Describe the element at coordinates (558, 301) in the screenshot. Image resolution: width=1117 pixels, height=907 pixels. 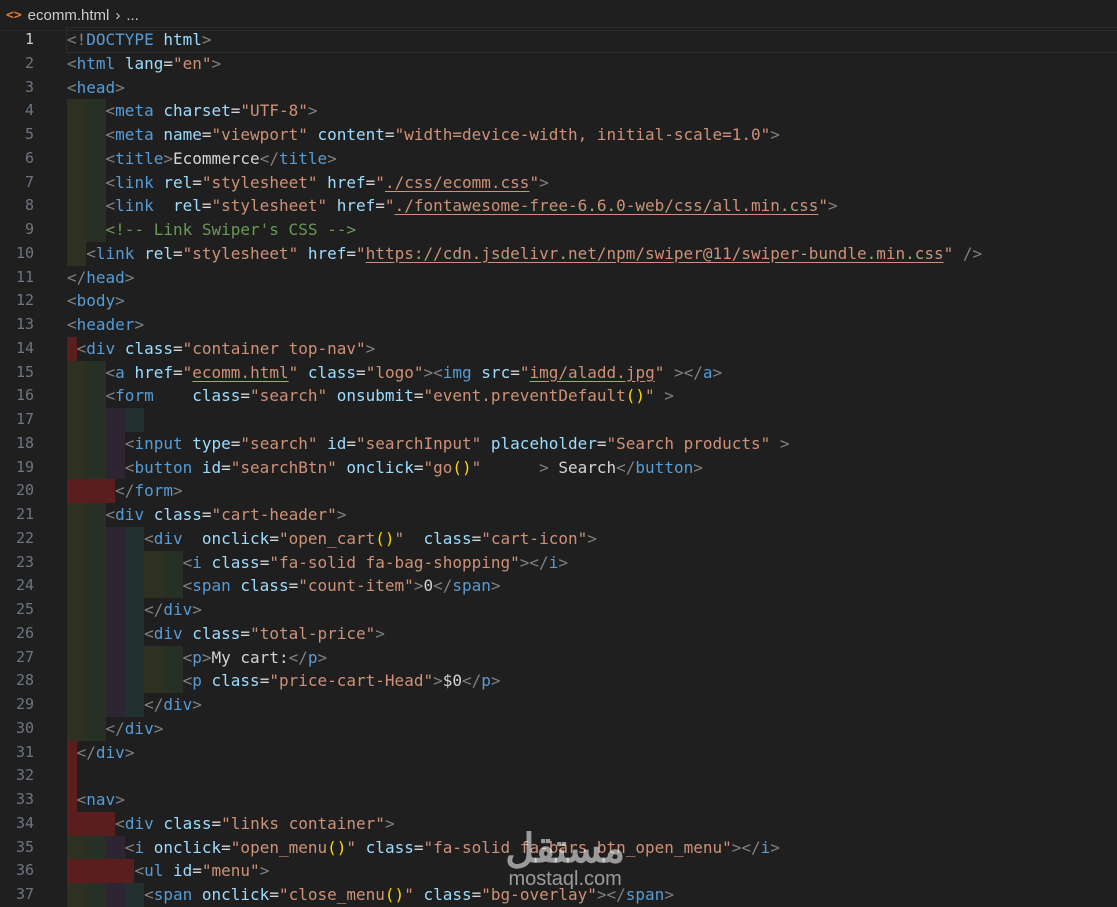
I see `code-line: 12 <body>` at that location.